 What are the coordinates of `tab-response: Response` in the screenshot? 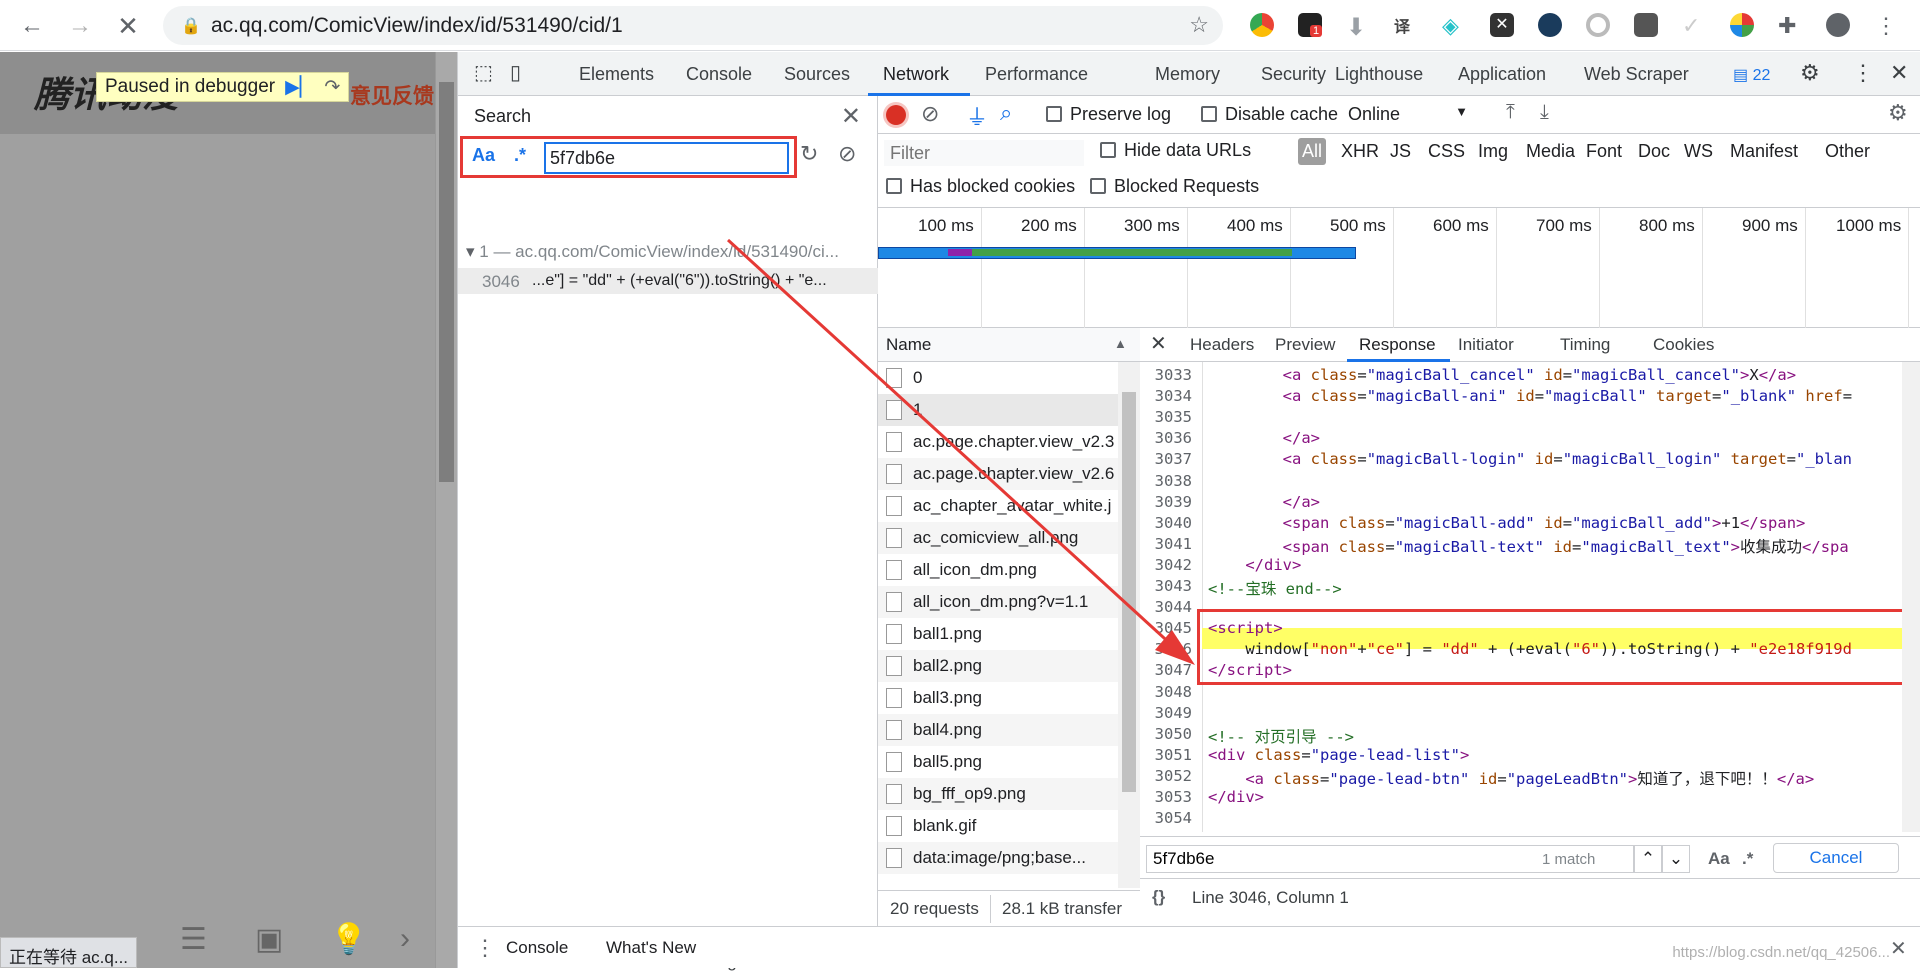 It's located at (1397, 345).